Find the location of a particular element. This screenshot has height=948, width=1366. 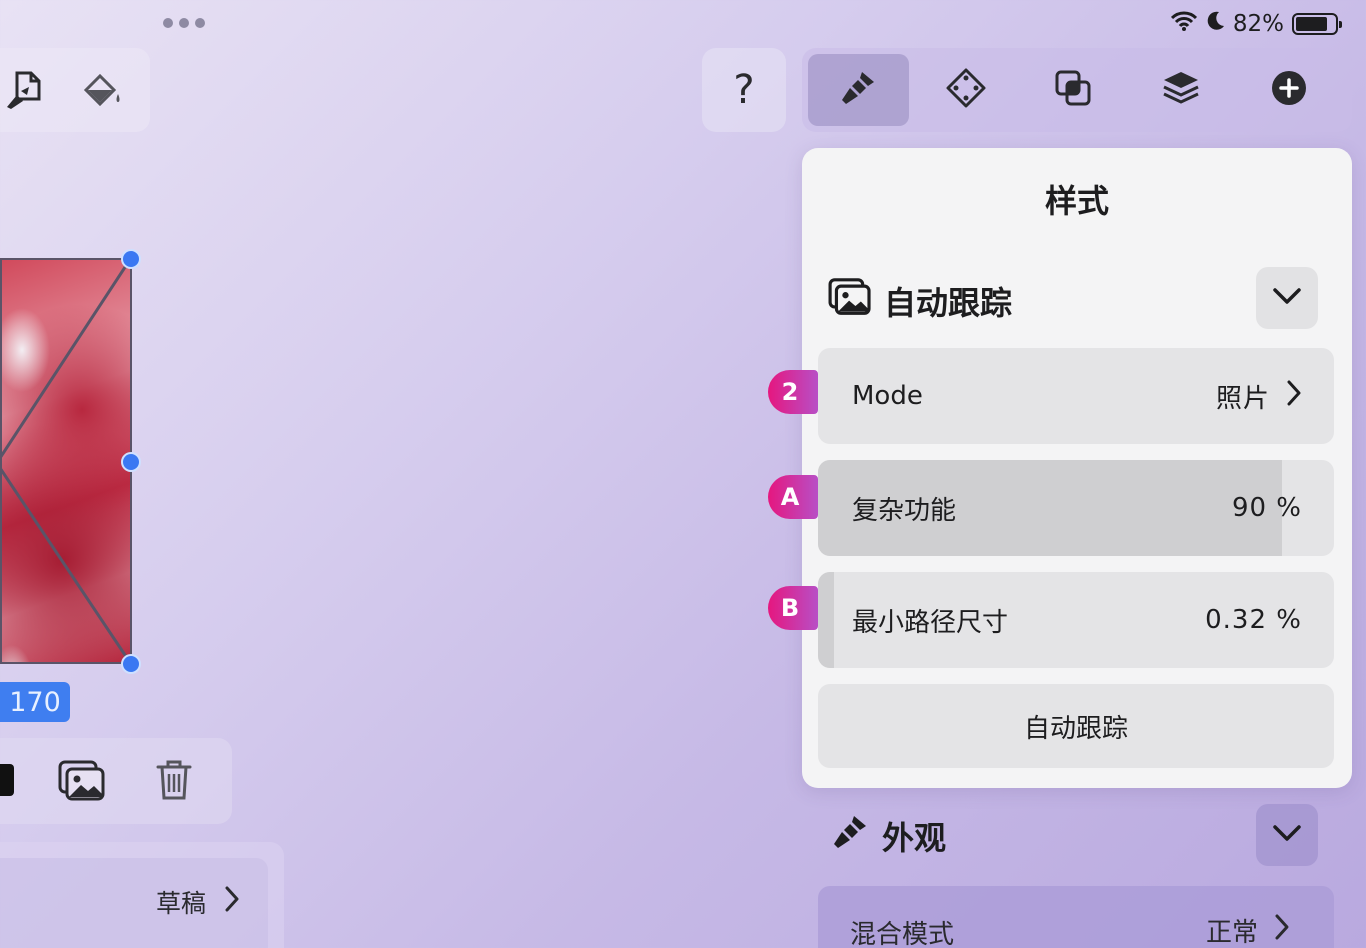

blend-mode-value: 正常 is located at coordinates (1248, 930).